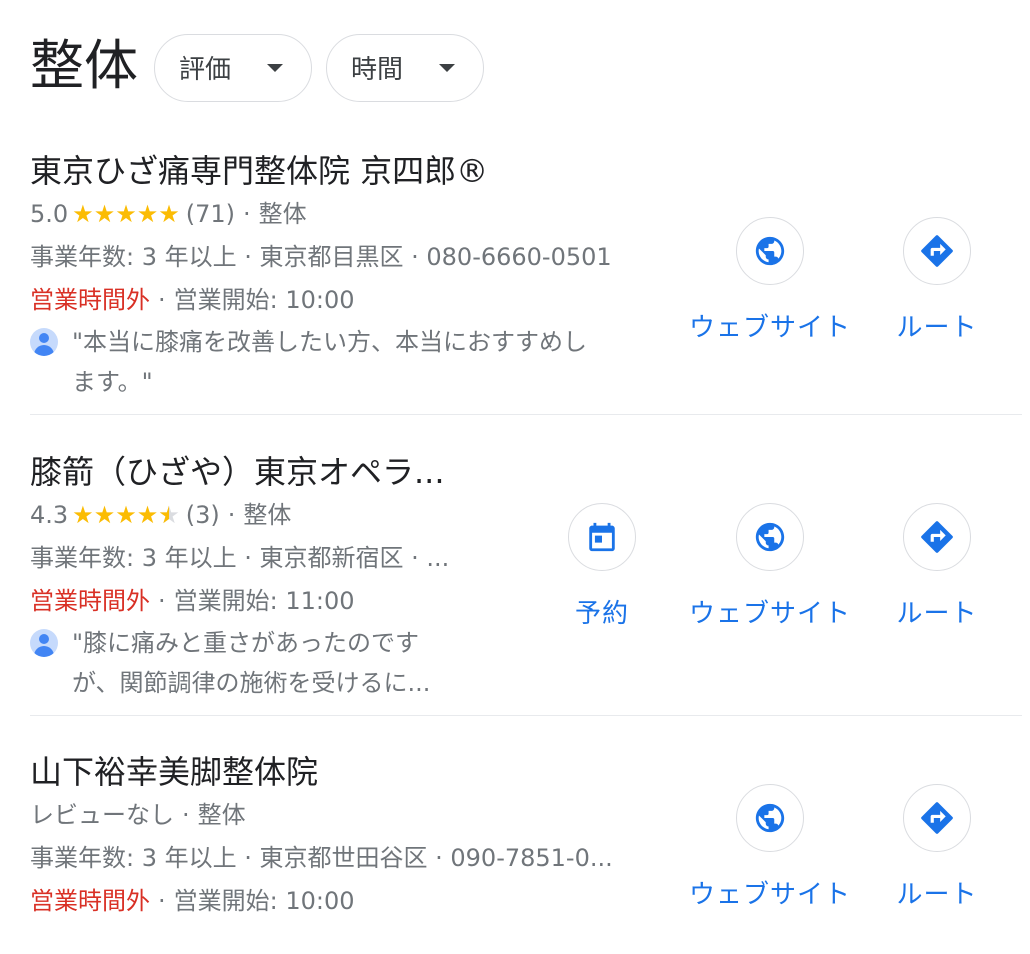  Describe the element at coordinates (321, 257) in the screenshot. I see `details-line: 事業年数: 3 年以上 · 東京都目黒区 · 080-6660-0501` at that location.